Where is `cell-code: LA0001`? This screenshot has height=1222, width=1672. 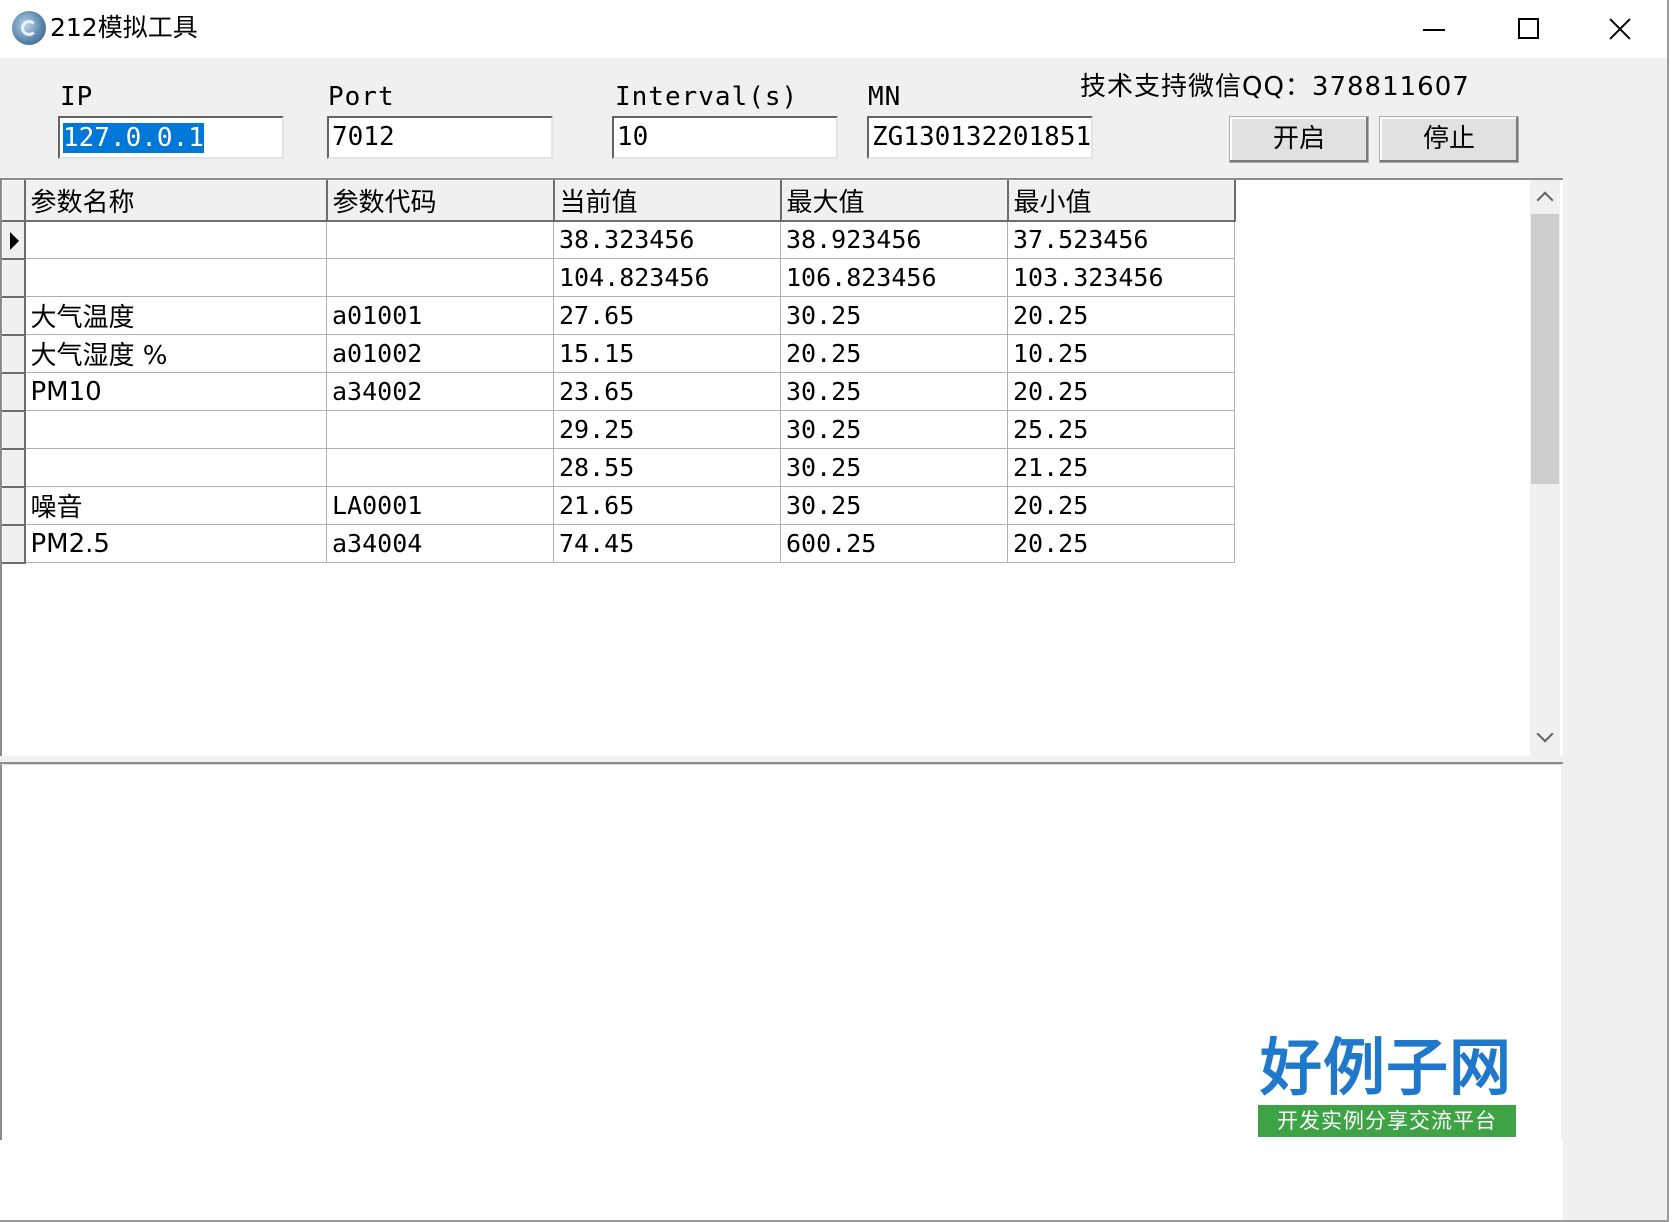 cell-code: LA0001 is located at coordinates (440, 505).